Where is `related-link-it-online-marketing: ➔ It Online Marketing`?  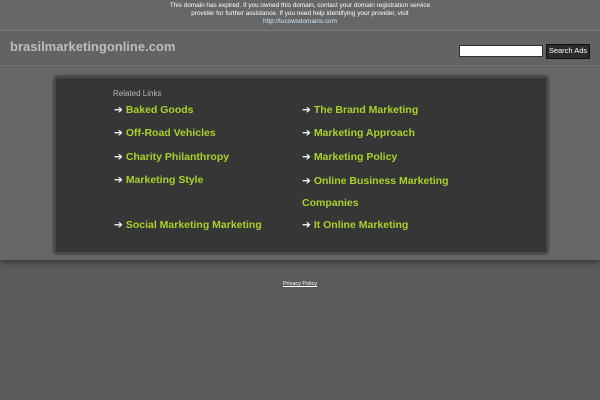 related-link-it-online-marketing: ➔ It Online Marketing is located at coordinates (355, 225).